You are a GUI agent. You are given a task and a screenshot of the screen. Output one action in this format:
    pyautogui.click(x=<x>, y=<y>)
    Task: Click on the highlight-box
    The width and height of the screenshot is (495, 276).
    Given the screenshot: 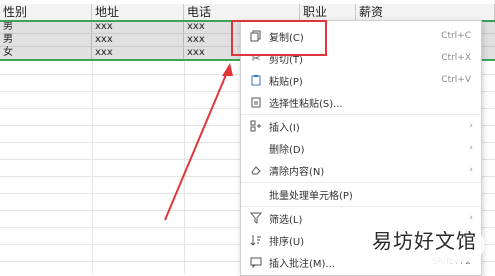 What is the action you would take?
    pyautogui.click(x=279, y=38)
    